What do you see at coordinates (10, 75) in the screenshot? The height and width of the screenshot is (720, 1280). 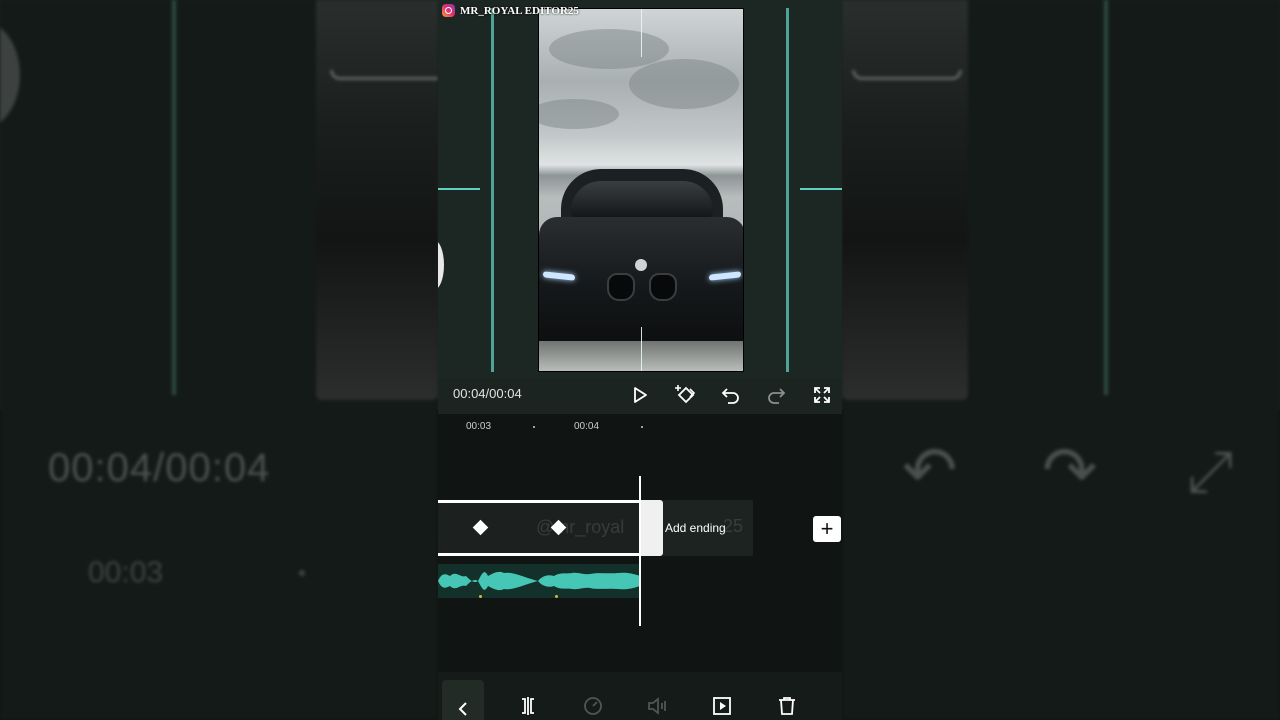 I see `background-circle` at bounding box center [10, 75].